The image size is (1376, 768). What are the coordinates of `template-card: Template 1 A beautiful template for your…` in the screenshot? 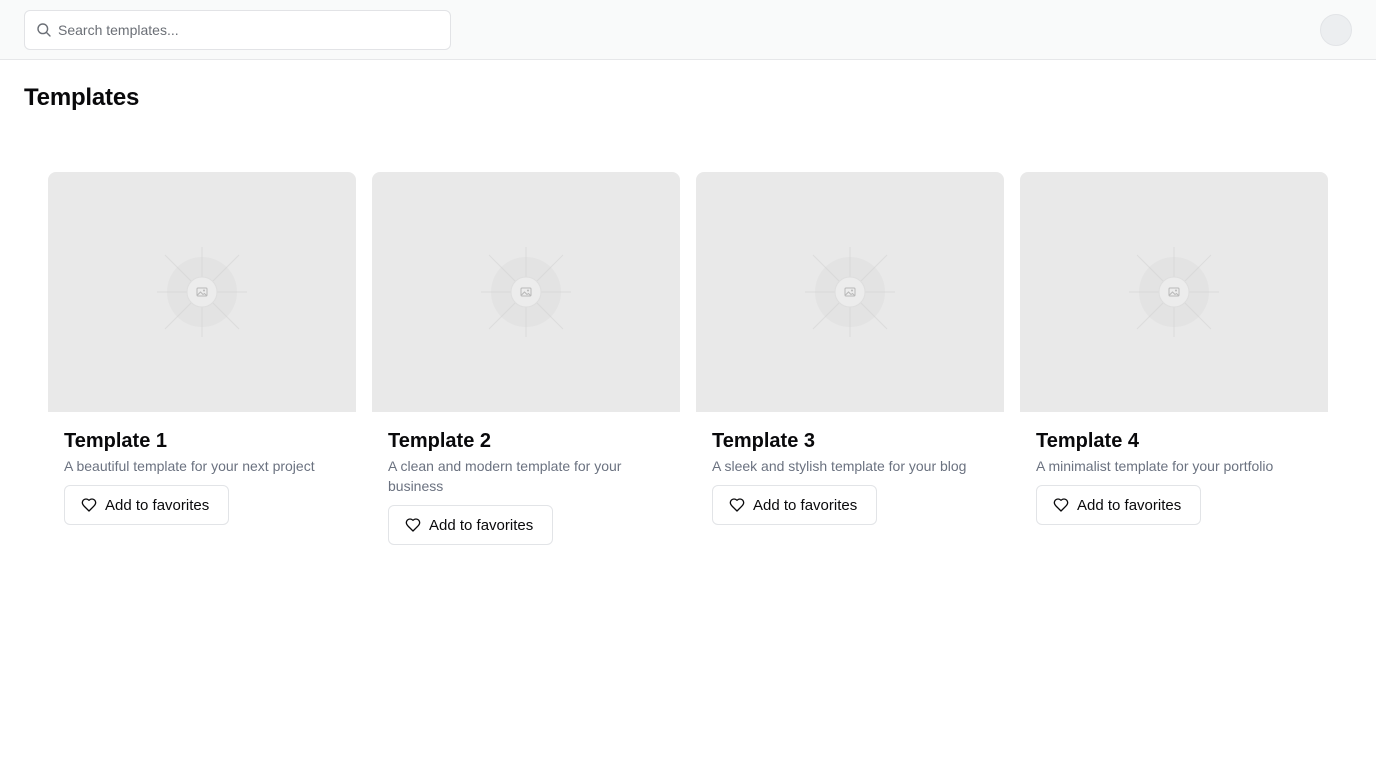 It's located at (202, 362).